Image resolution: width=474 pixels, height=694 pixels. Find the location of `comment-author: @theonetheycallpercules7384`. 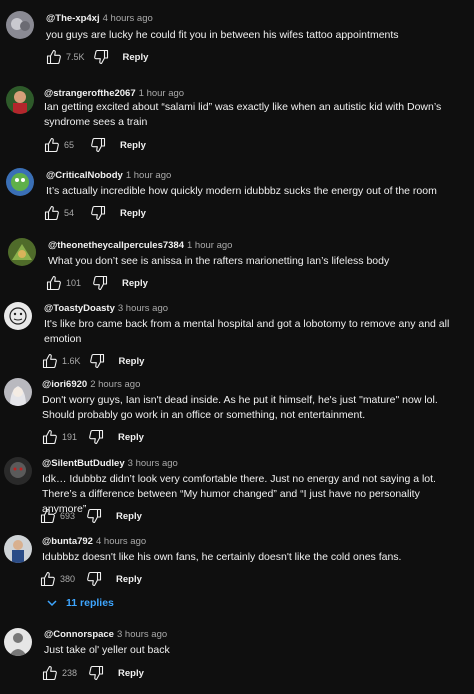

comment-author: @theonetheycallpercules7384 is located at coordinates (116, 245).